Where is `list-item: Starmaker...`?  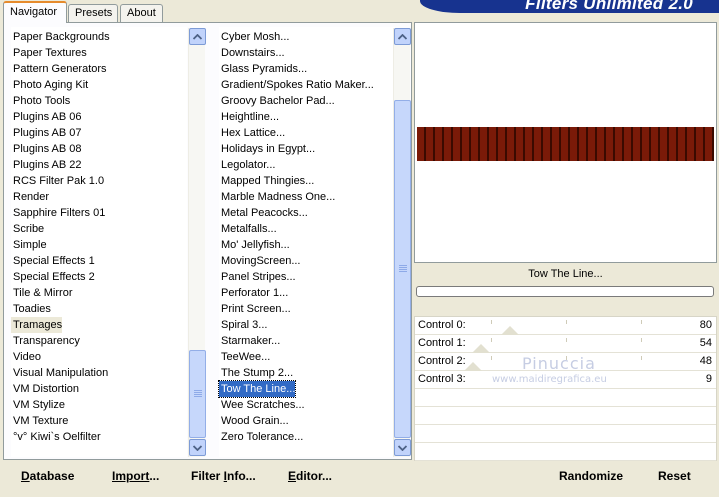
list-item: Starmaker... is located at coordinates (249, 341).